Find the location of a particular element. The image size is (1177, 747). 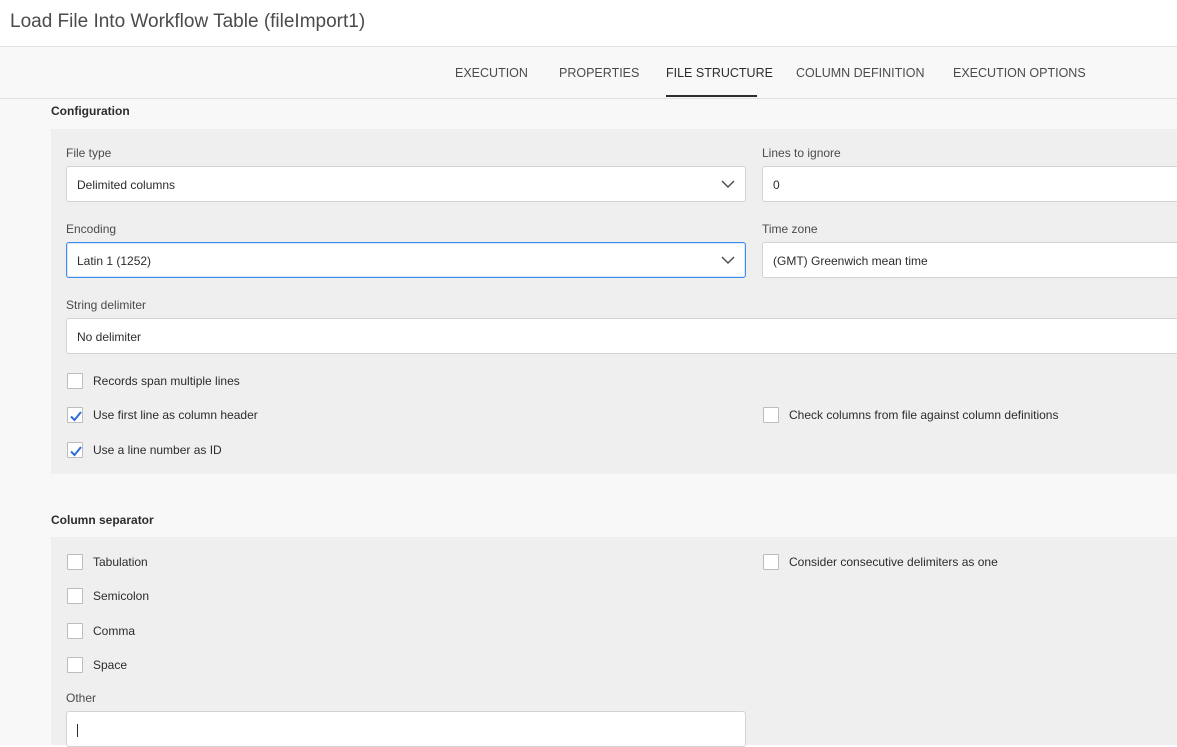

line-number-id-checkbox is located at coordinates (75, 450).